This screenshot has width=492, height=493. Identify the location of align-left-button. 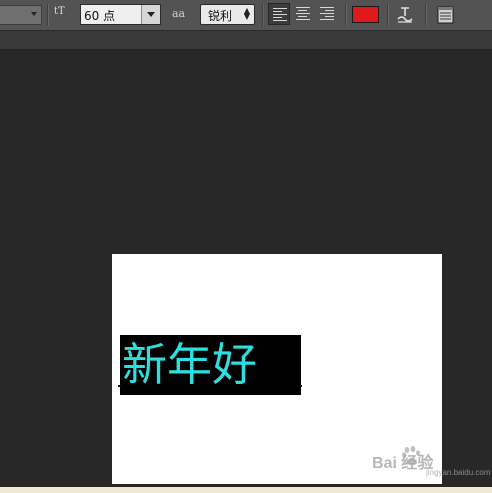
(279, 14).